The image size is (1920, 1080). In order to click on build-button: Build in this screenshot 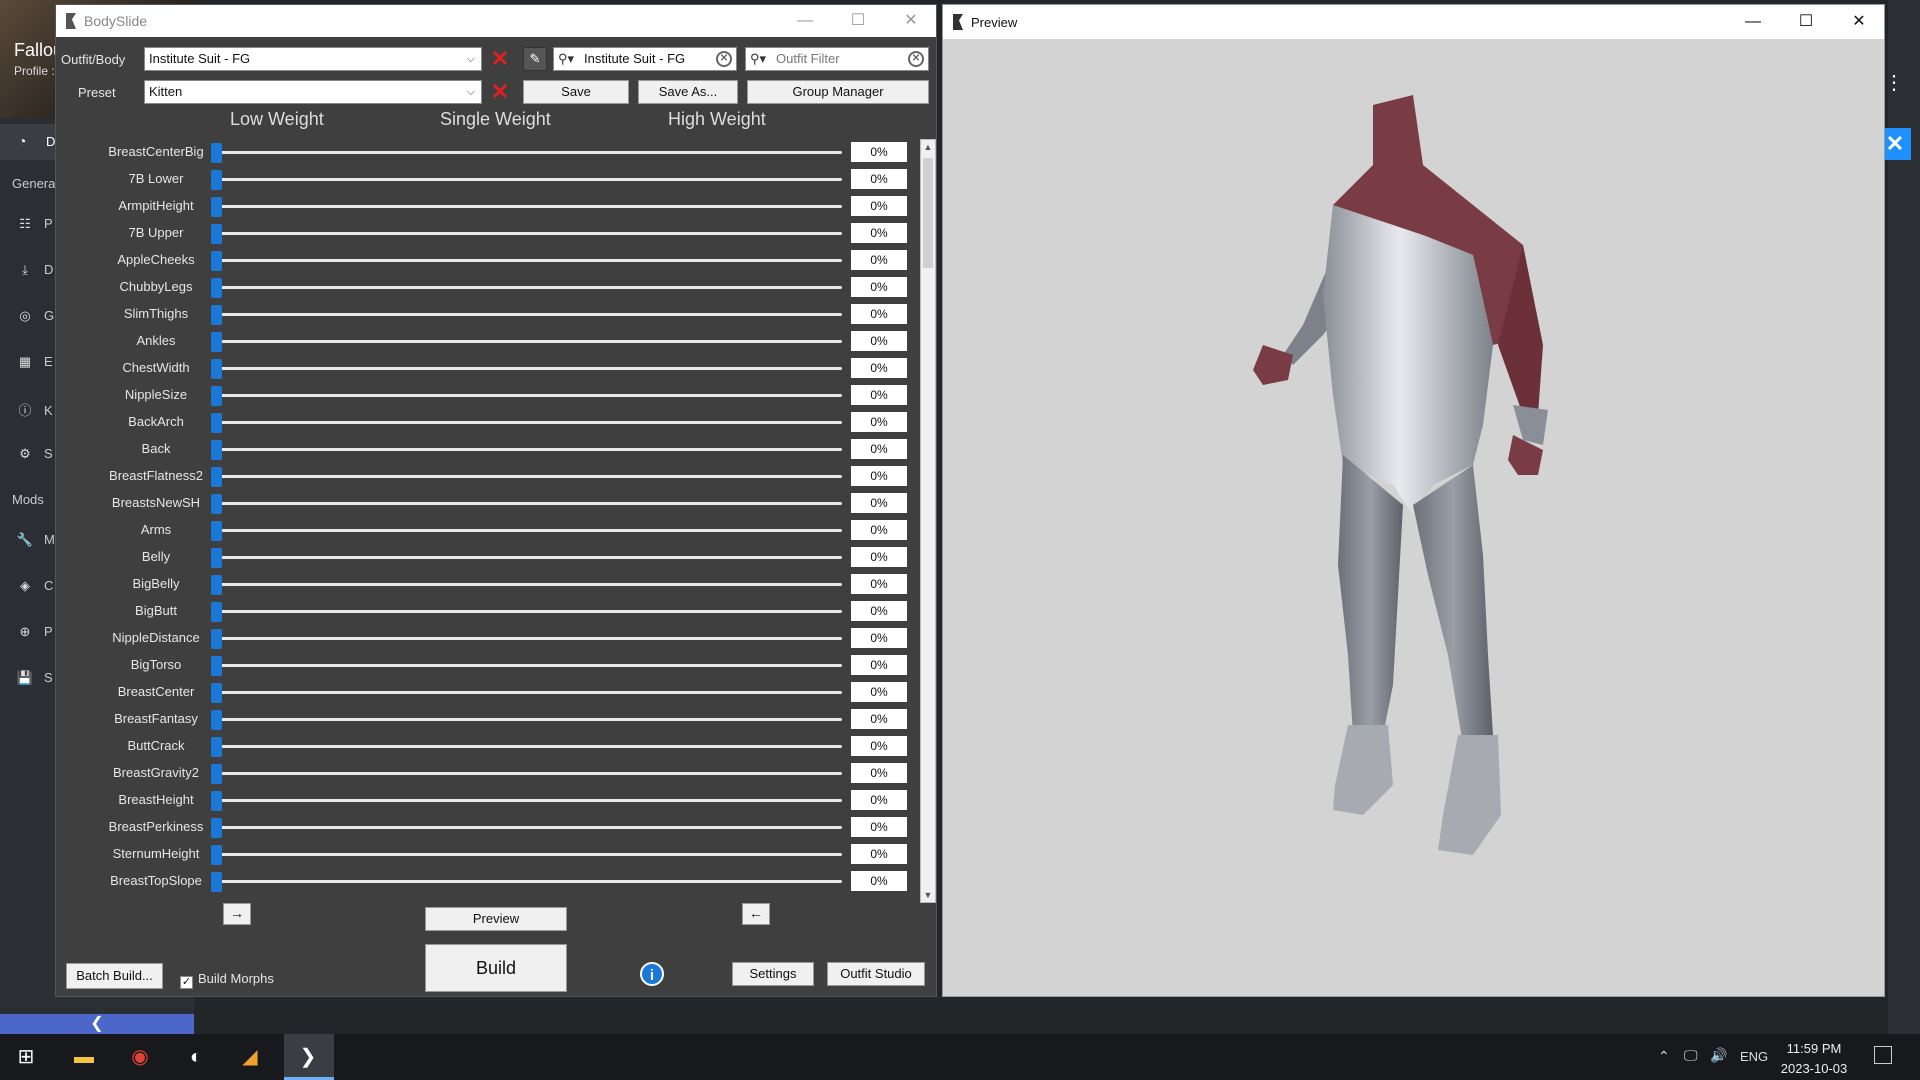, I will do `click(496, 968)`.